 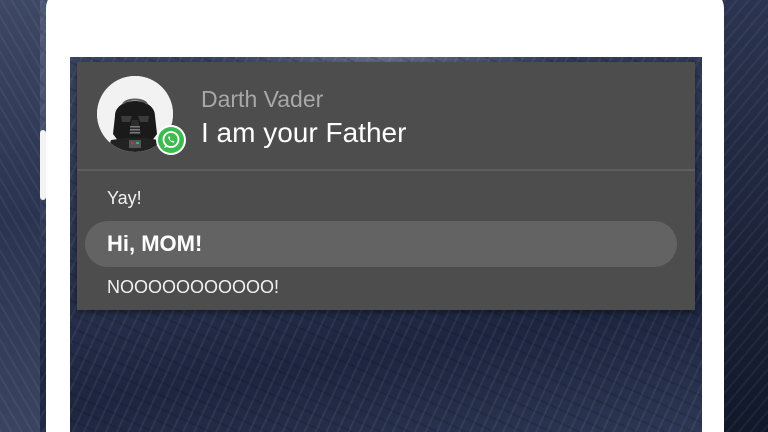 I want to click on message-item-highlighted: Hi, MOM!, so click(x=381, y=244).